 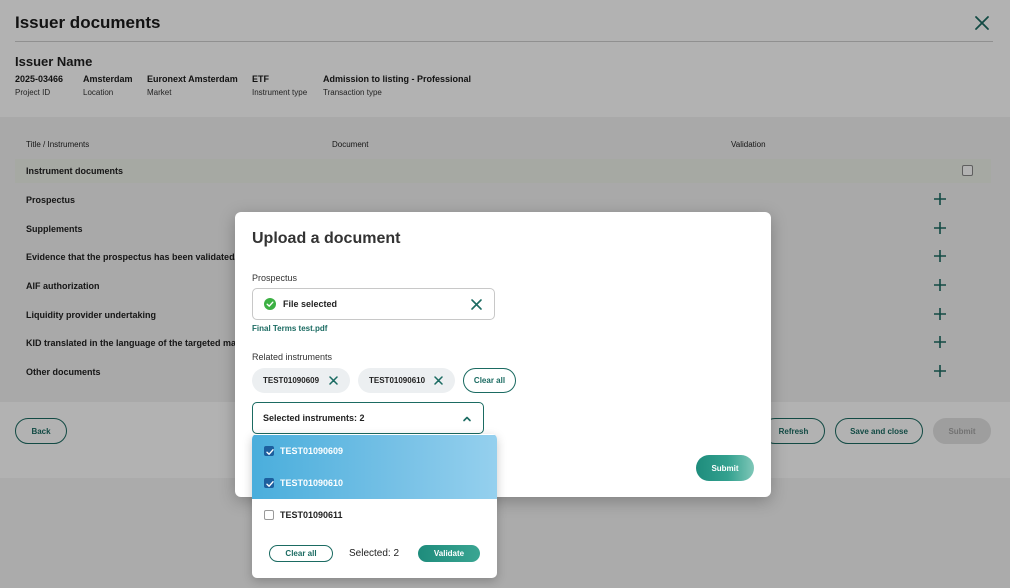 I want to click on dialog-submit-button: Submit, so click(x=725, y=468).